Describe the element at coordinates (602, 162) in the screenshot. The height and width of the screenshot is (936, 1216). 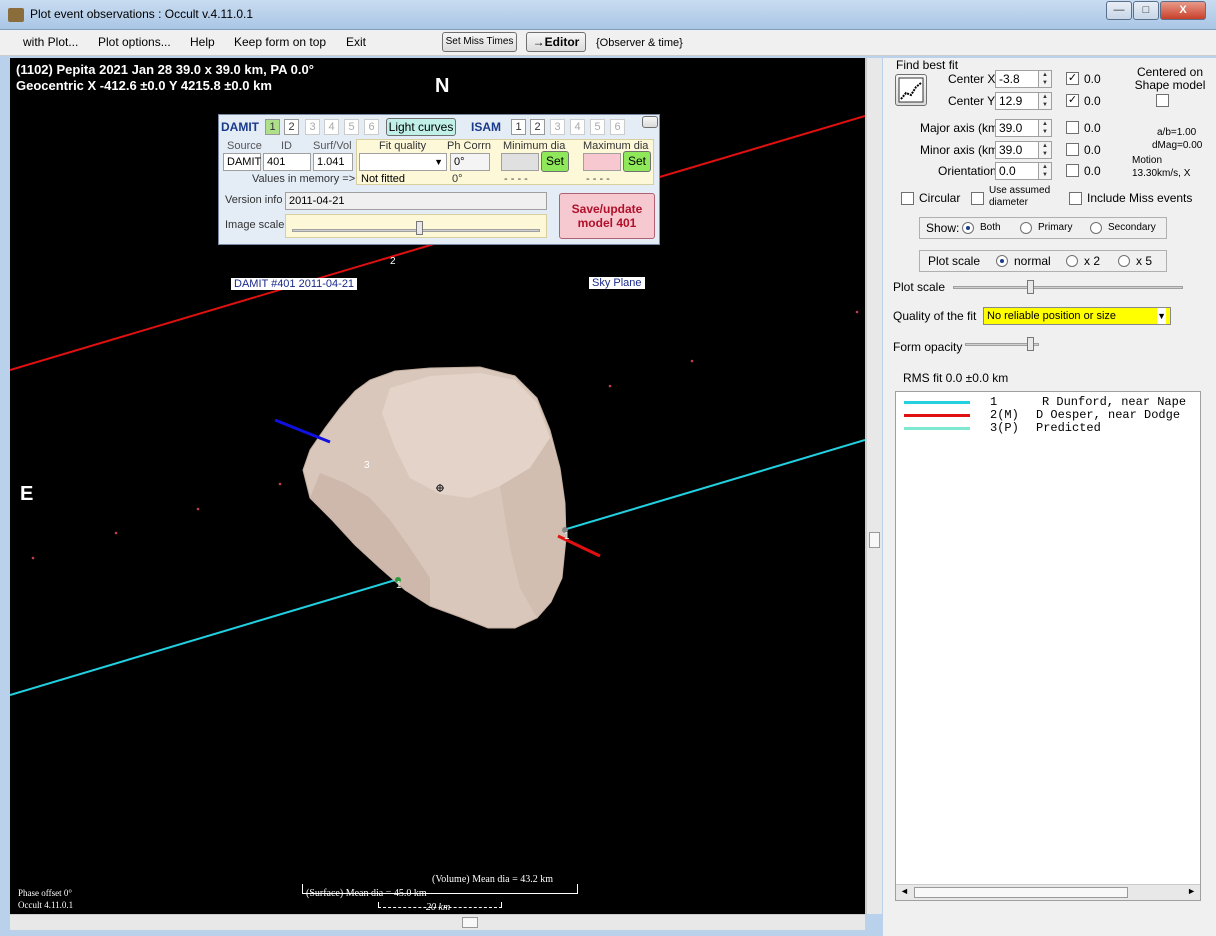
I see `max-dia-field` at that location.